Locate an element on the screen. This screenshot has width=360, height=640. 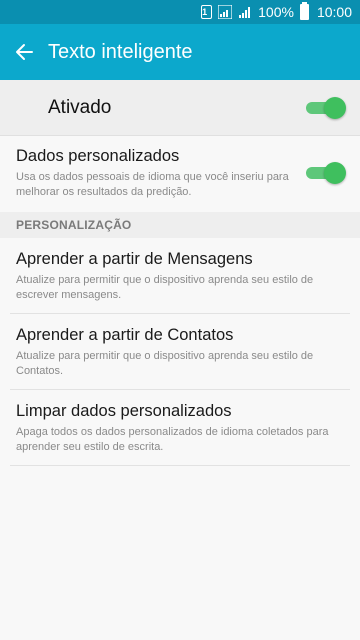
master-toggle is located at coordinates (325, 108).